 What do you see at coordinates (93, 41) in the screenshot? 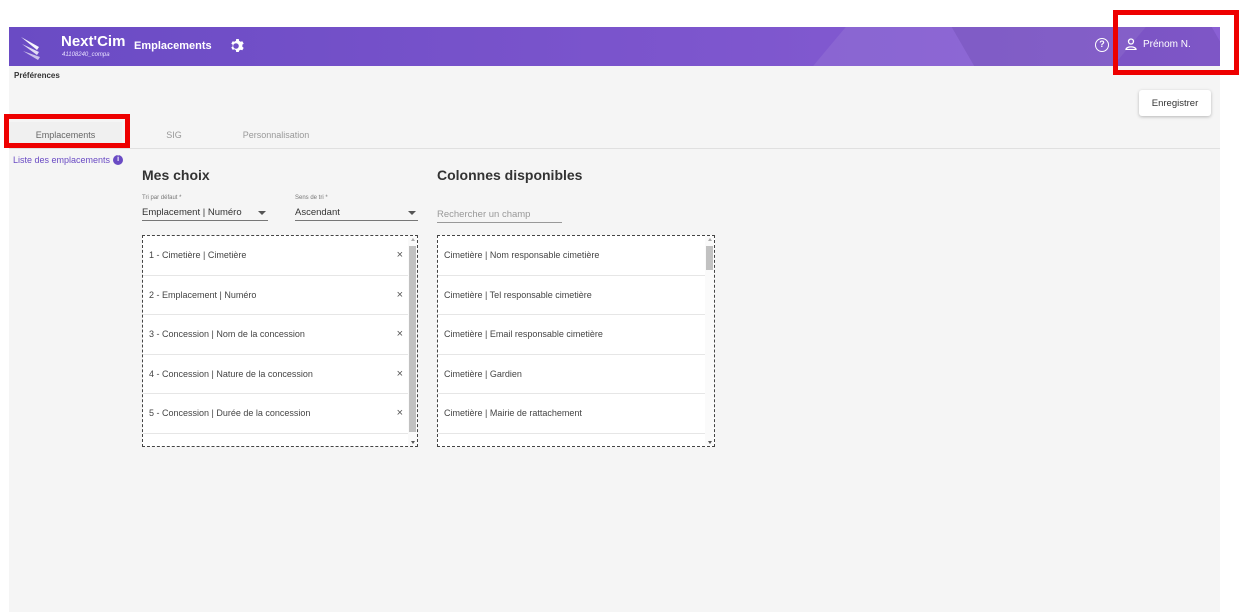
I see `brand-name: Next'Cim` at bounding box center [93, 41].